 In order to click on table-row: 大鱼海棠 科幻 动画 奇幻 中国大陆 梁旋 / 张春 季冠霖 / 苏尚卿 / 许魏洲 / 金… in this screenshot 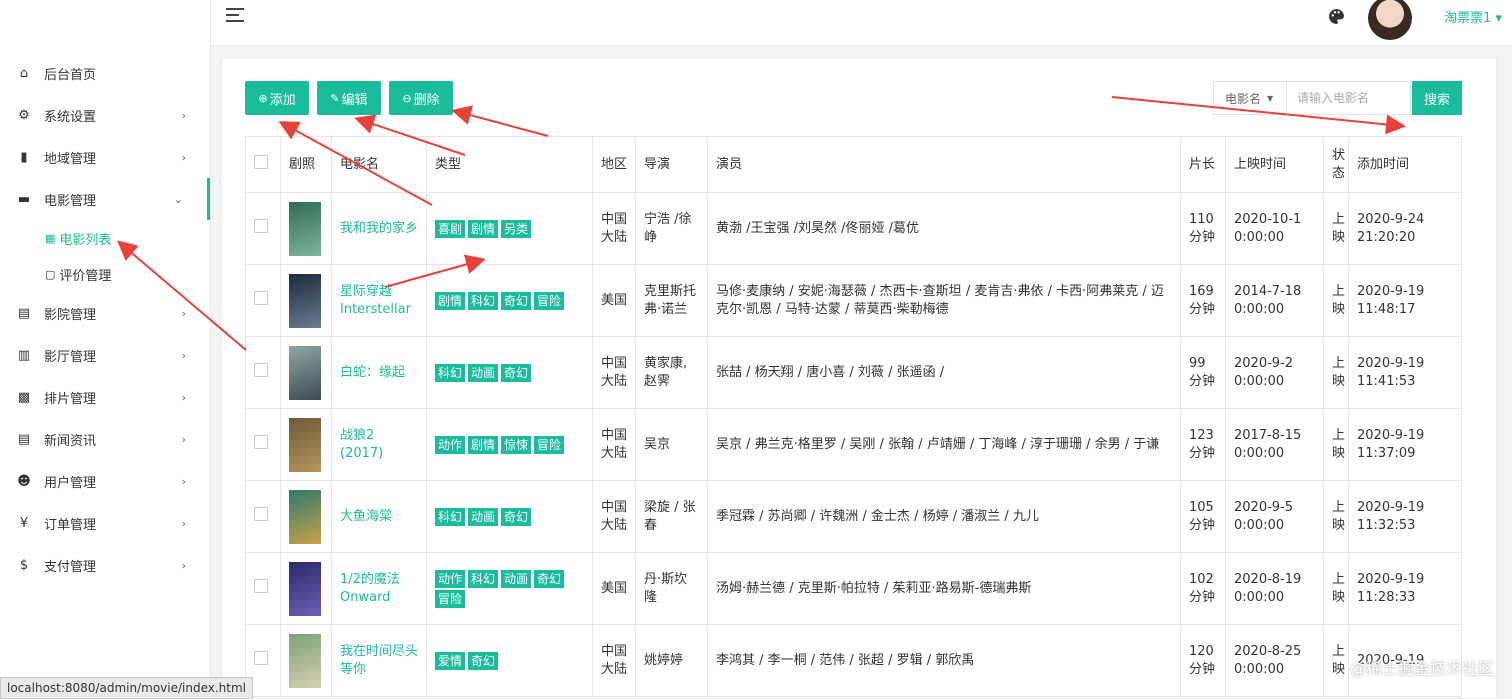, I will do `click(853, 516)`.